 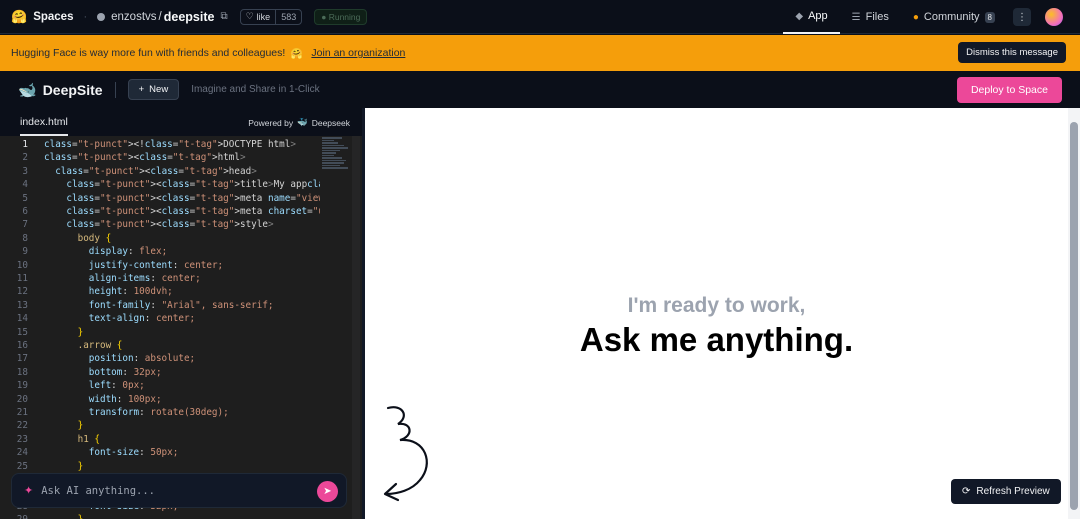 I want to click on tab-app: ◆ App, so click(x=811, y=17).